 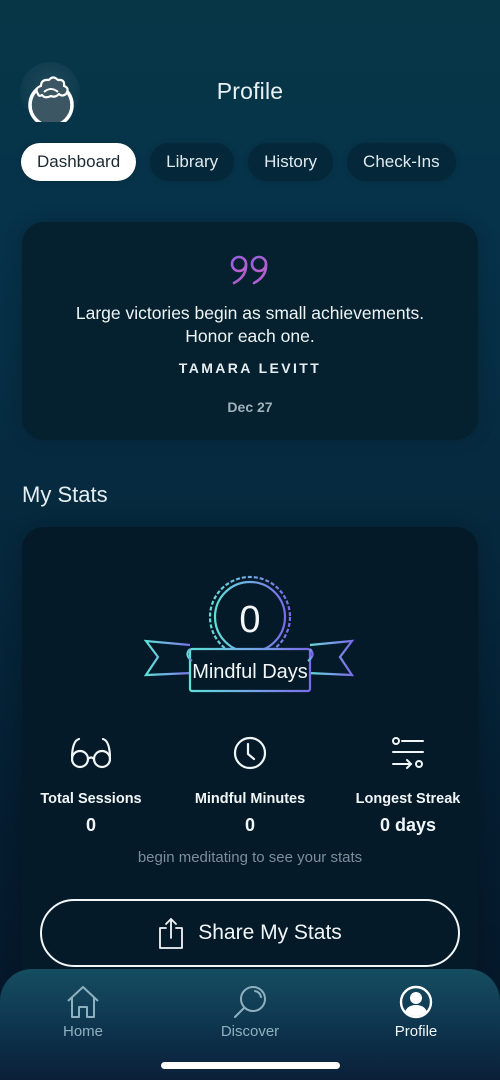 I want to click on tab-dashboard: Dashboard, so click(x=79, y=162).